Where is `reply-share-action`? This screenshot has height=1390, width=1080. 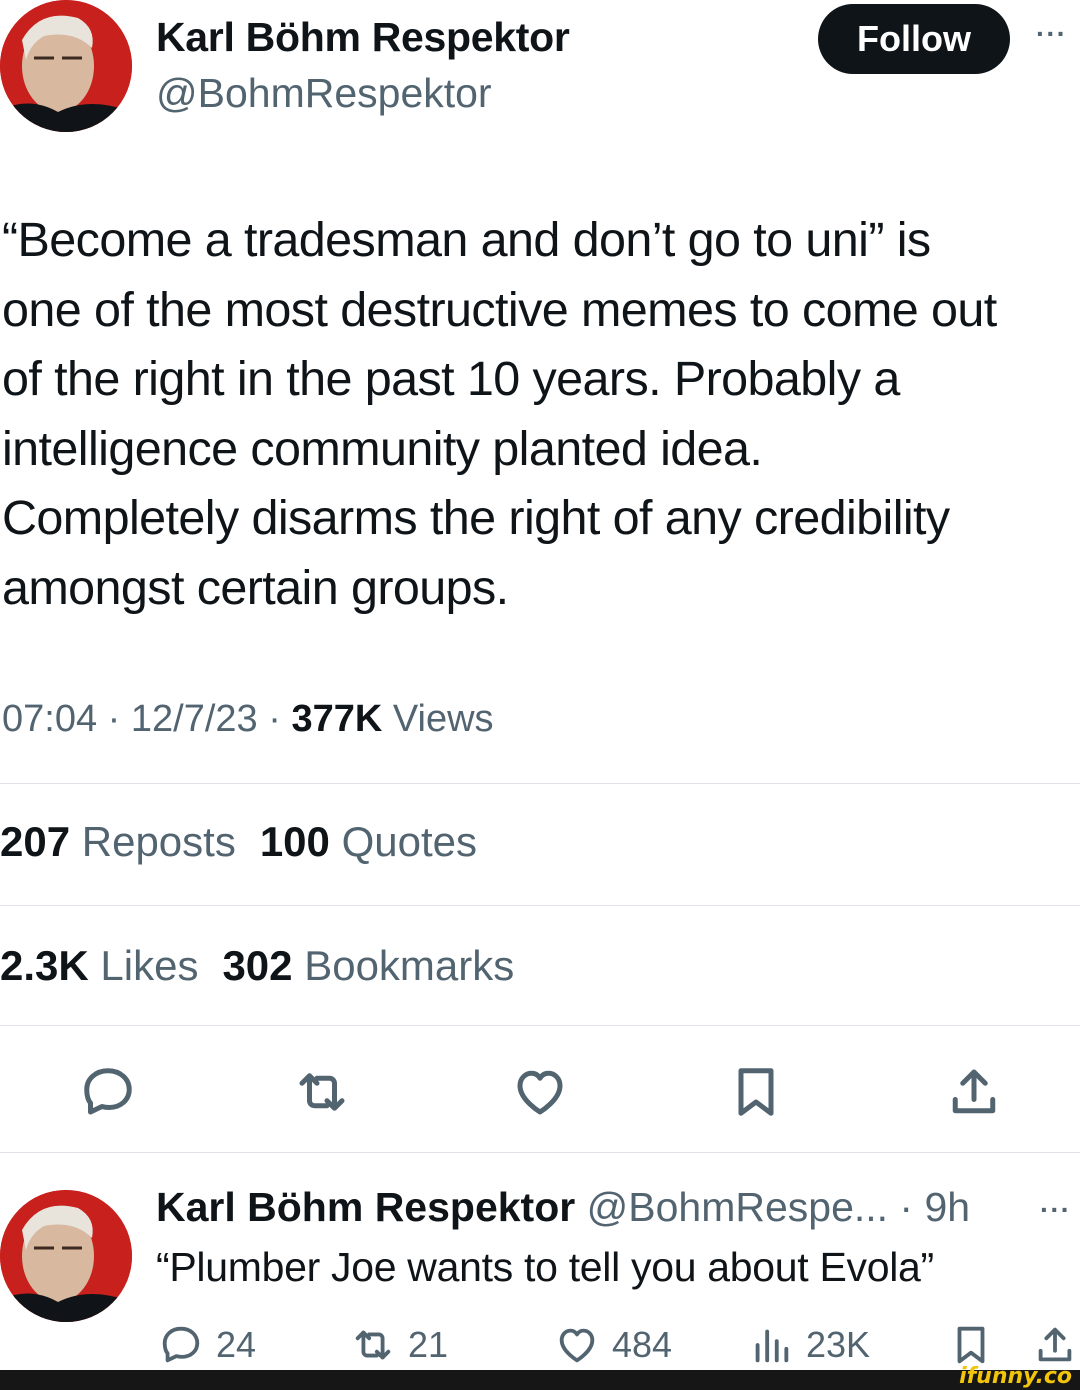
reply-share-action is located at coordinates (1055, 1345).